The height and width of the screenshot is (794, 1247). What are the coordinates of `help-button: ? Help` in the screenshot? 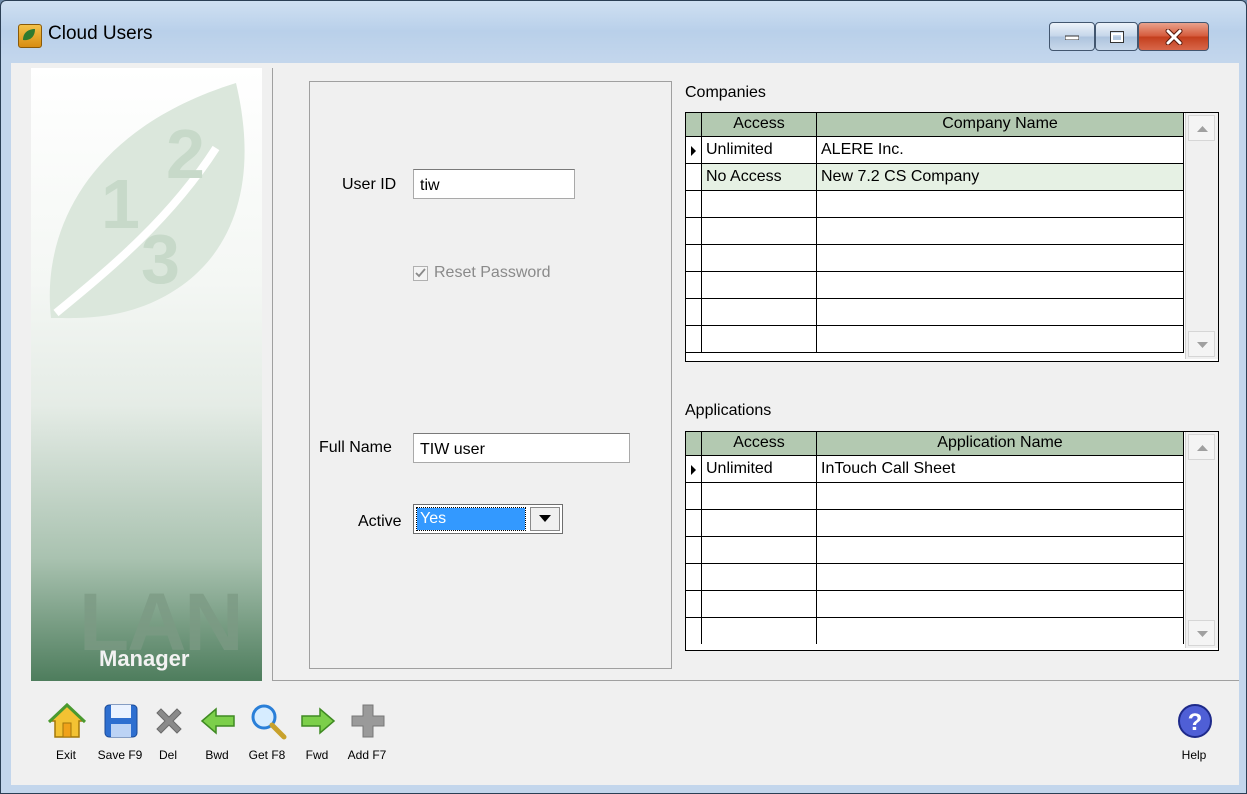 It's located at (1194, 731).